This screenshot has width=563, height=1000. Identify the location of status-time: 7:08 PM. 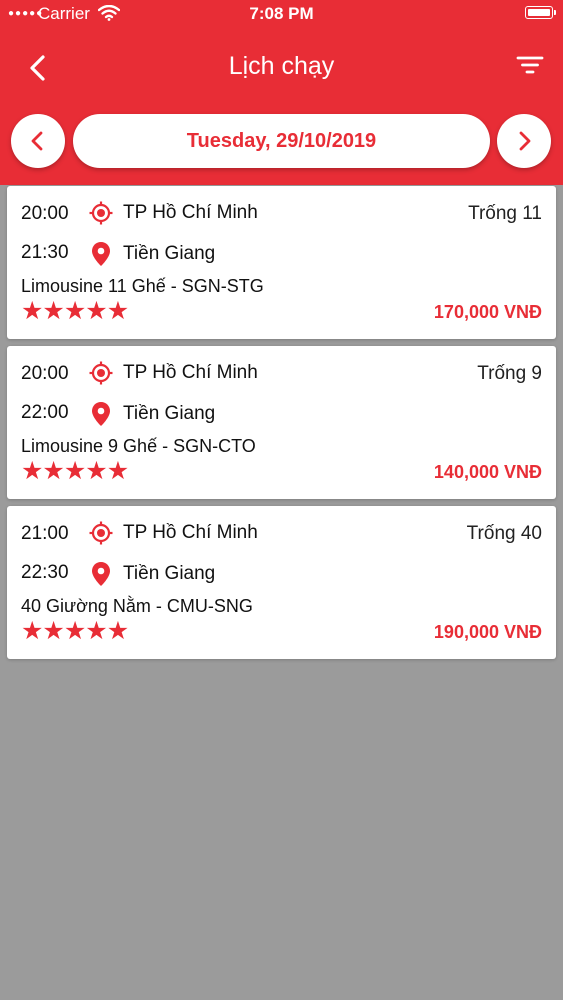
(281, 13).